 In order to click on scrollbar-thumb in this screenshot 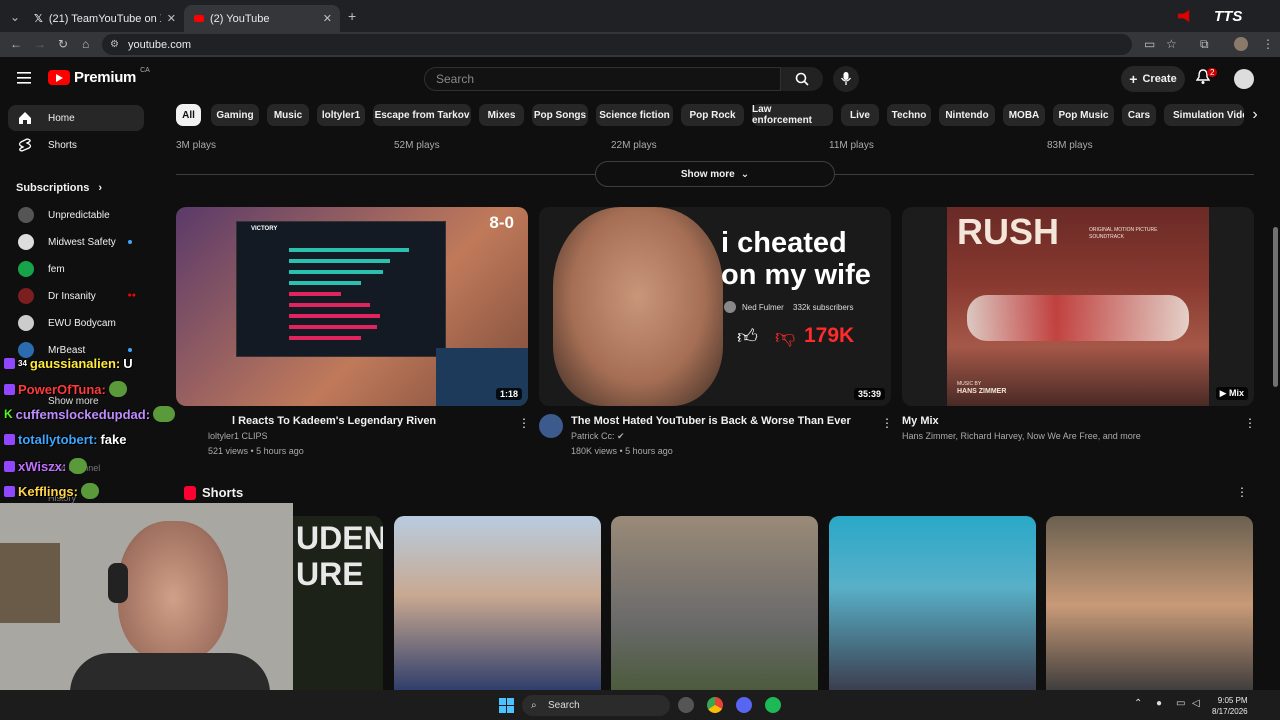, I will do `click(1275, 307)`.